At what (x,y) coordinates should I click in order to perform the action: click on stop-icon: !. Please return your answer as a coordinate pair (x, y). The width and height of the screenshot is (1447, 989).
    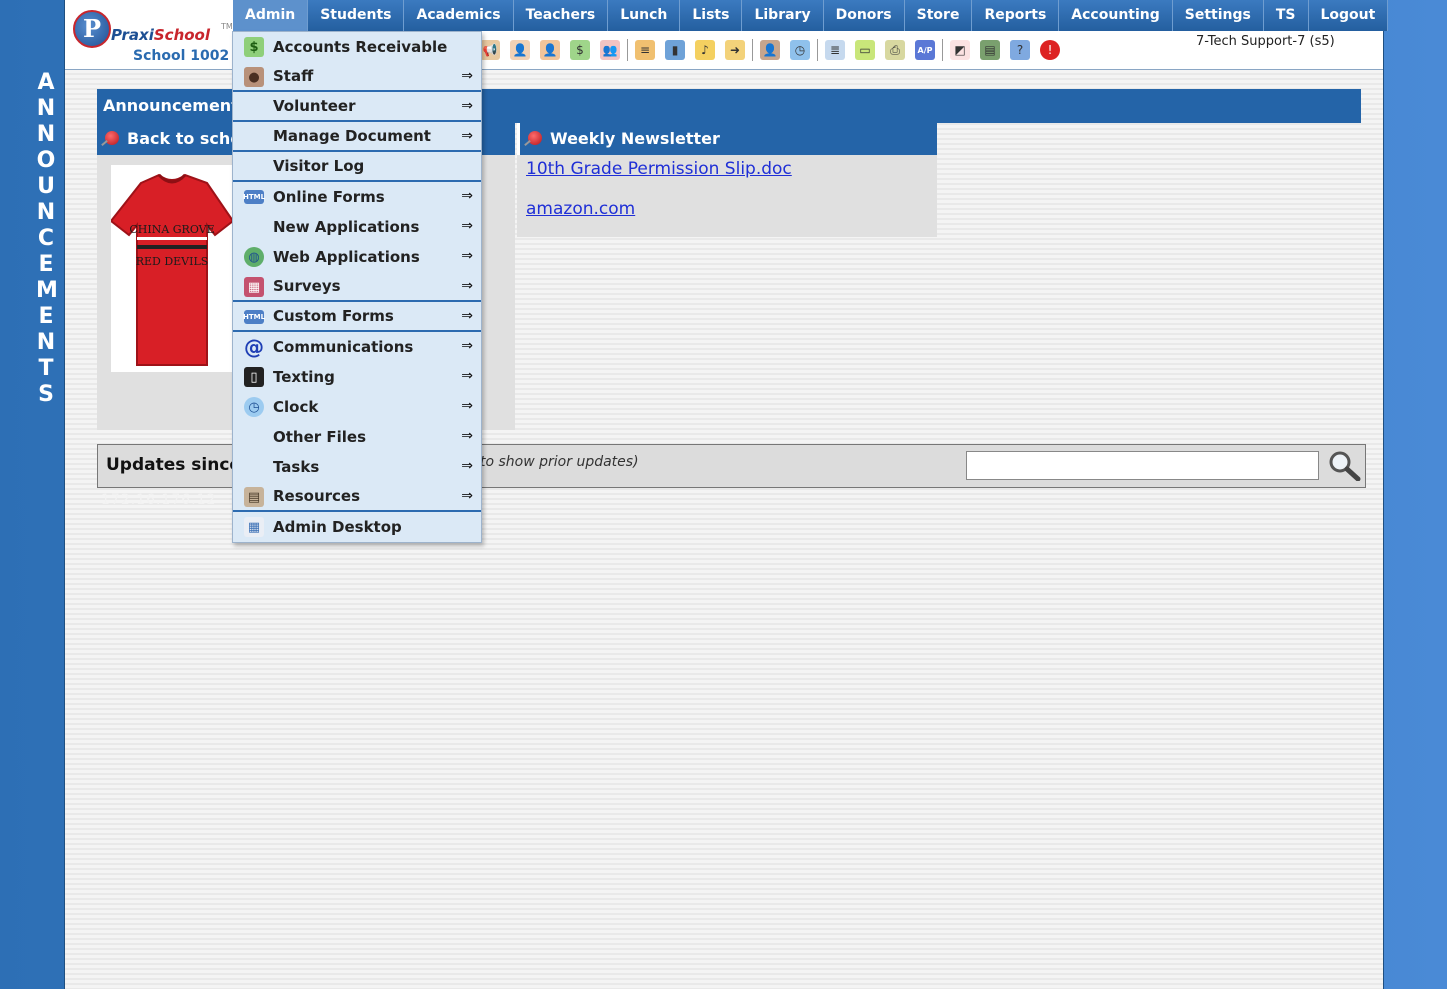
    Looking at the image, I should click on (1050, 50).